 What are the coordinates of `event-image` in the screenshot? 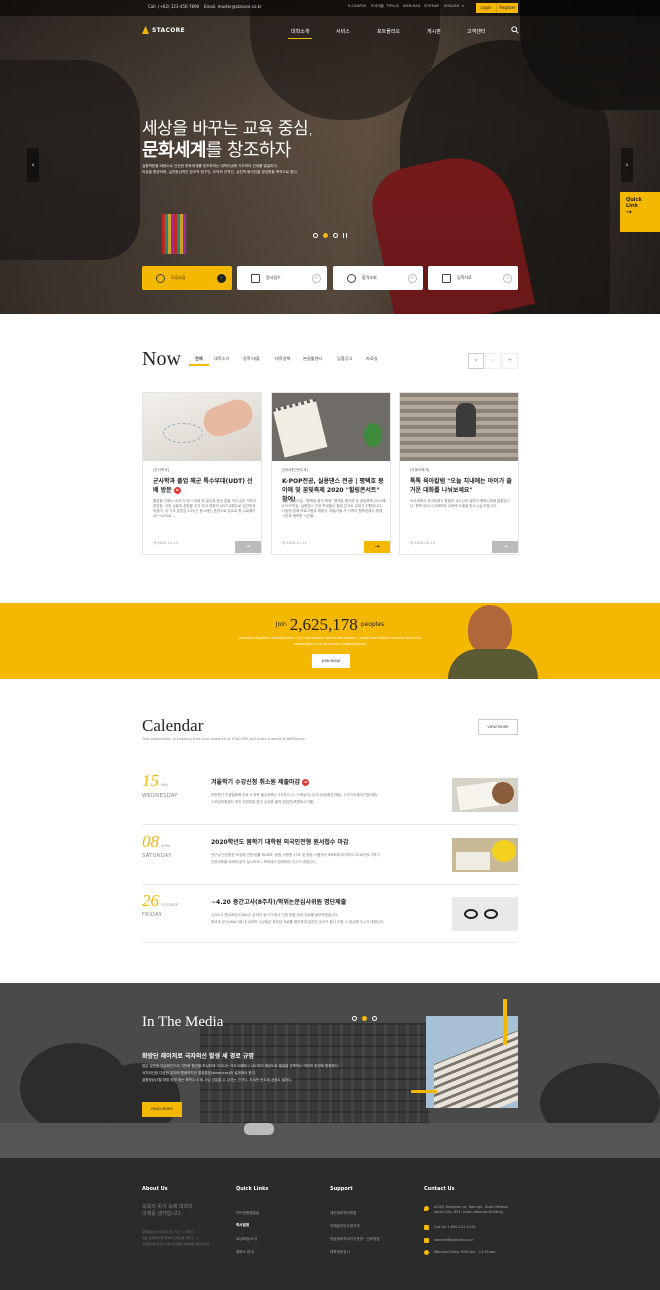 It's located at (485, 795).